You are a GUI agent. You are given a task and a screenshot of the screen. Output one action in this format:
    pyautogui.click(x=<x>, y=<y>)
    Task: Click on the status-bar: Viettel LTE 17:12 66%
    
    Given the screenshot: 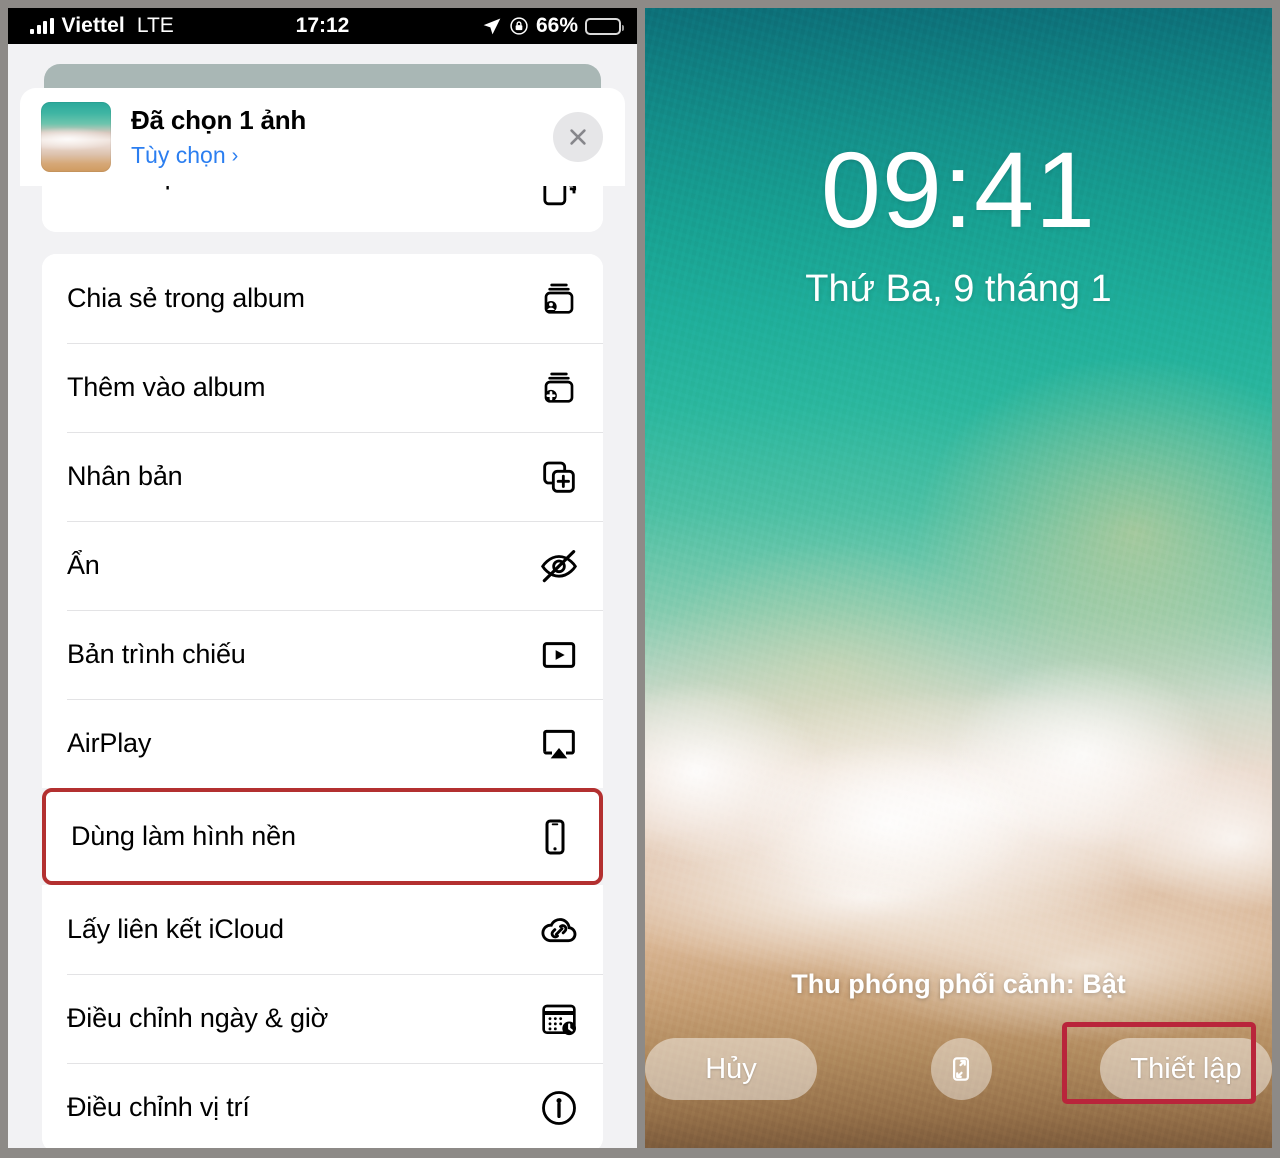 What is the action you would take?
    pyautogui.click(x=322, y=26)
    